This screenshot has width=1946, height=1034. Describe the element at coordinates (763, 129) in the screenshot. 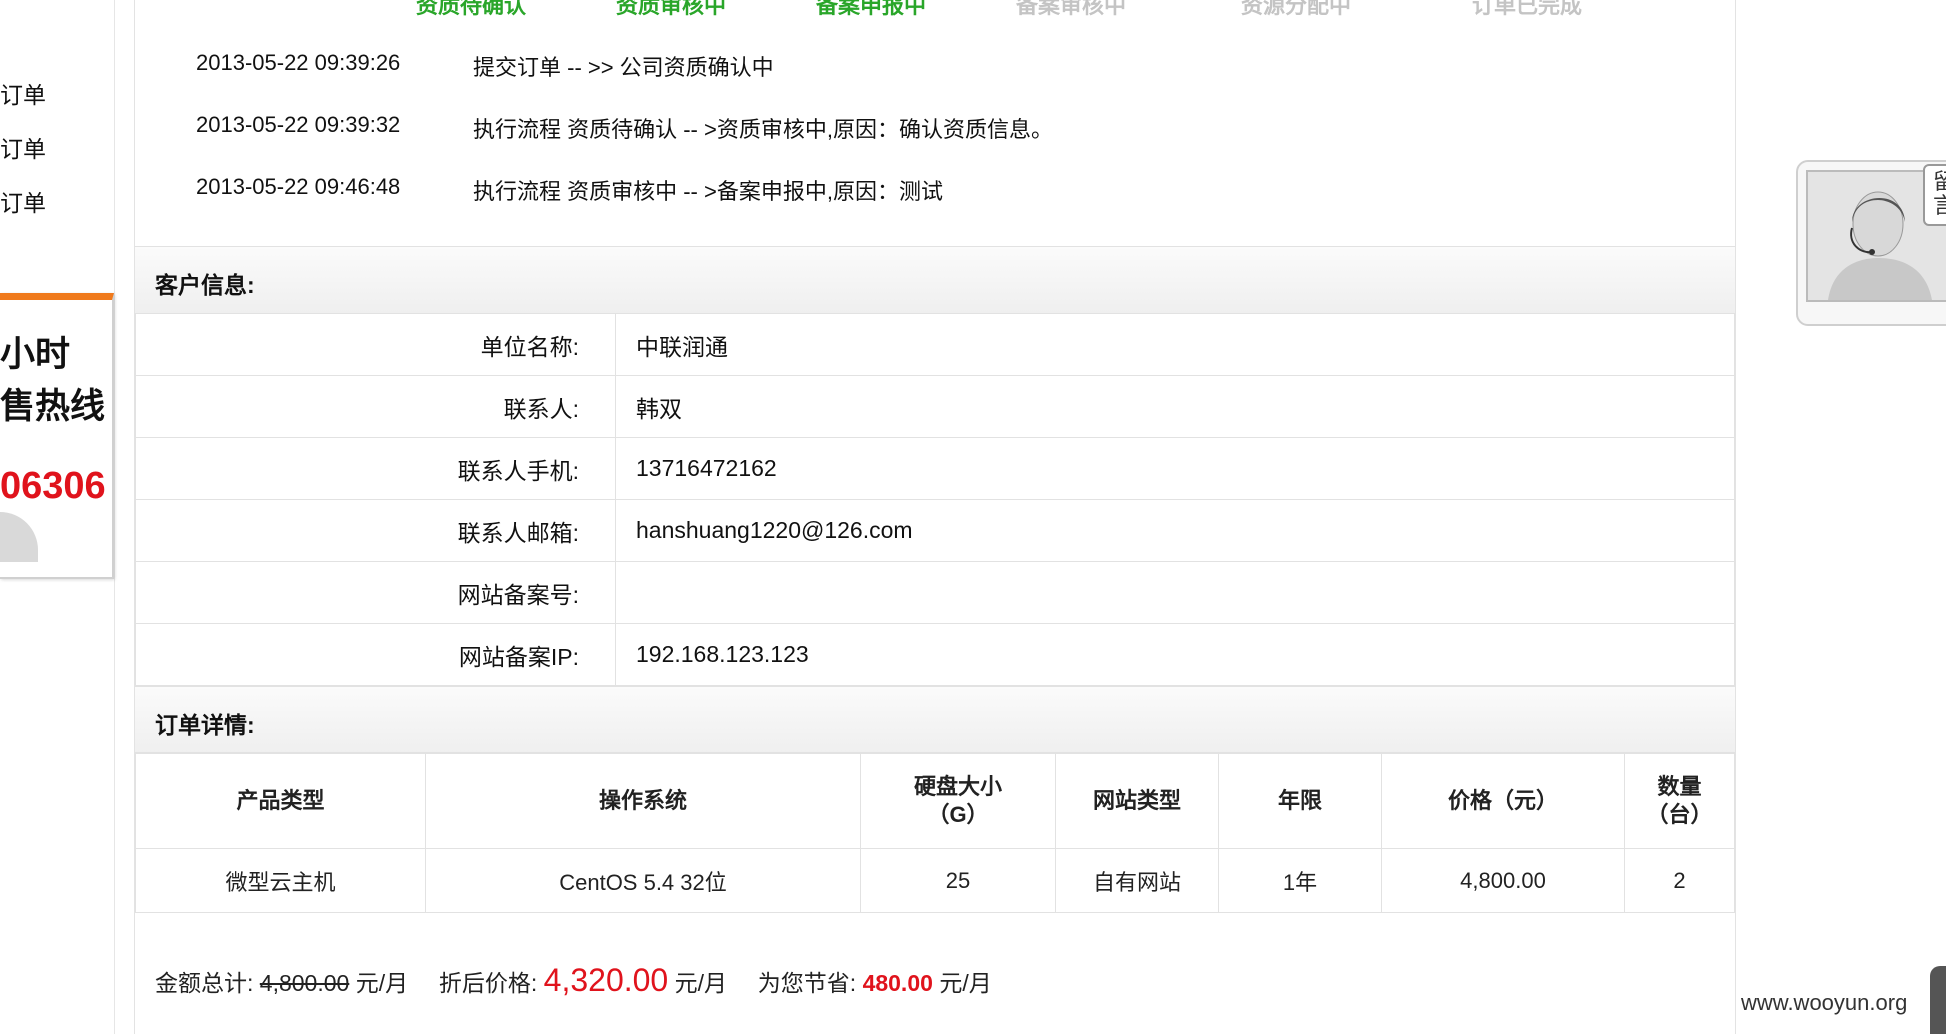

I see `log-message: 执行流程 资质待确认 -- >资质审核中,原因：确认资质信息。` at that location.